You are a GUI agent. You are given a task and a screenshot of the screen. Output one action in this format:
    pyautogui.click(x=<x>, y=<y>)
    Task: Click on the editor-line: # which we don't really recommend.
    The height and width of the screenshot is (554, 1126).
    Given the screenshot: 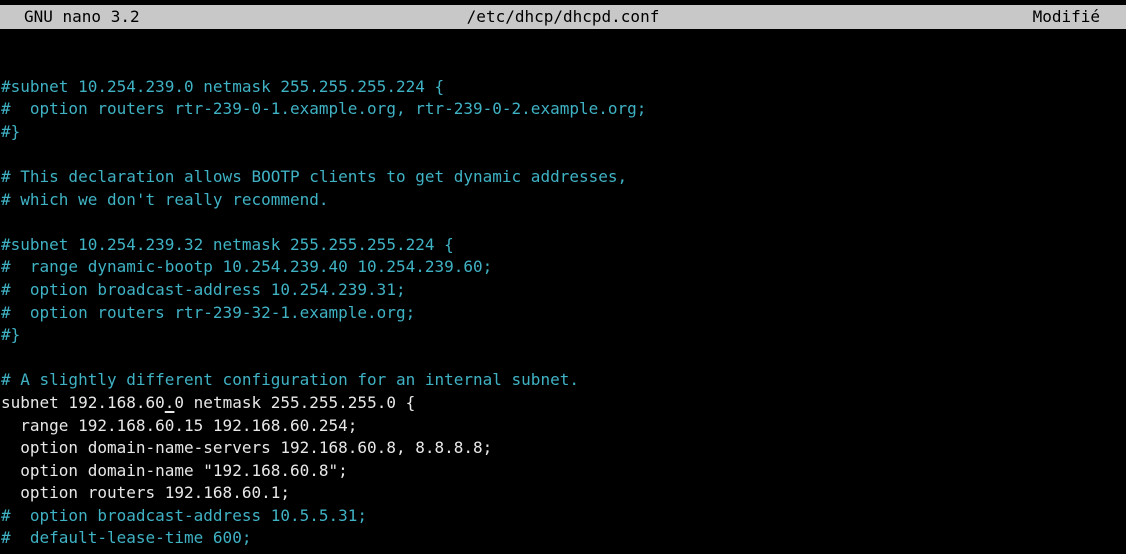 What is the action you would take?
    pyautogui.click(x=563, y=200)
    